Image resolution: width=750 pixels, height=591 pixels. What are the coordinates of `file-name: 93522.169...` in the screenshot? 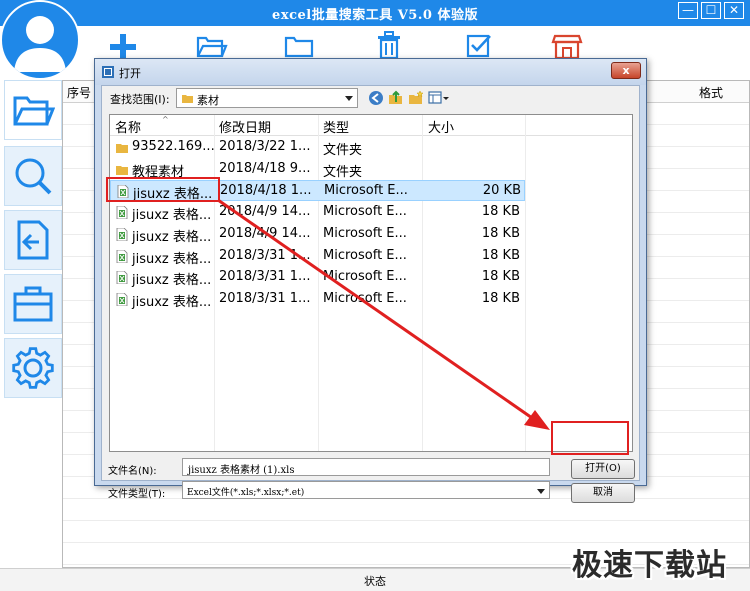 It's located at (173, 146).